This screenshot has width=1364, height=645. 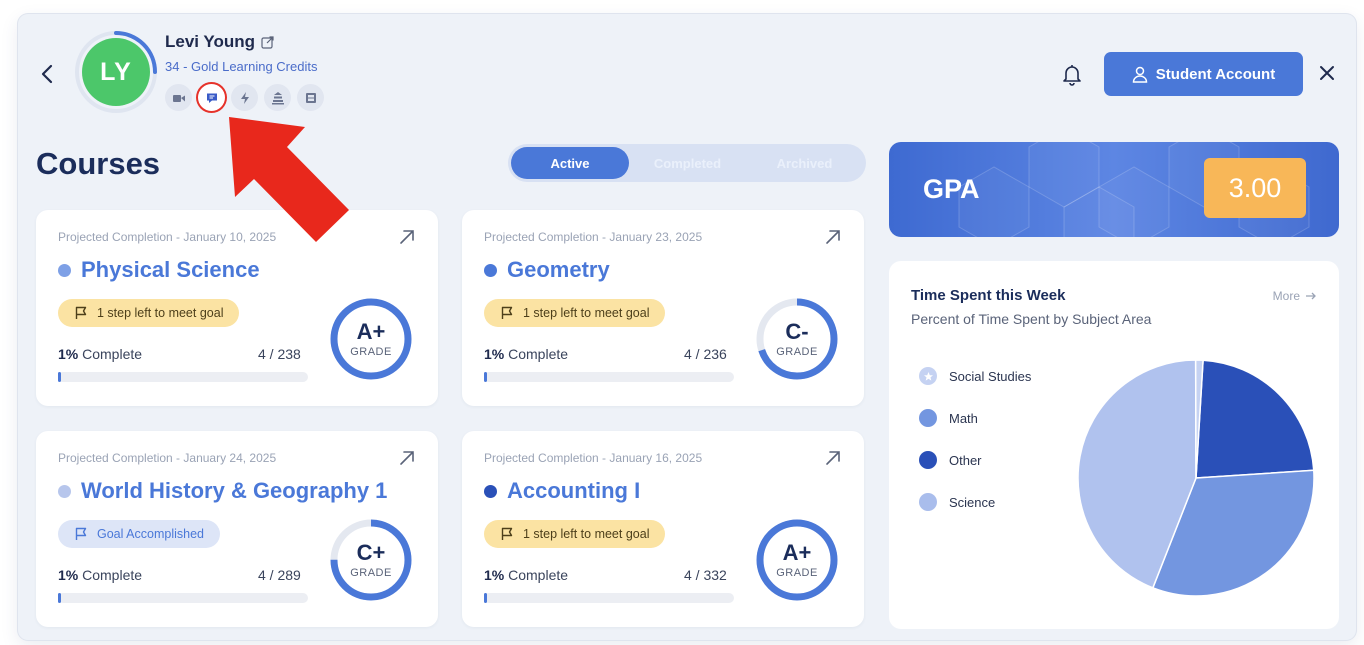 I want to click on film-button, so click(x=310, y=97).